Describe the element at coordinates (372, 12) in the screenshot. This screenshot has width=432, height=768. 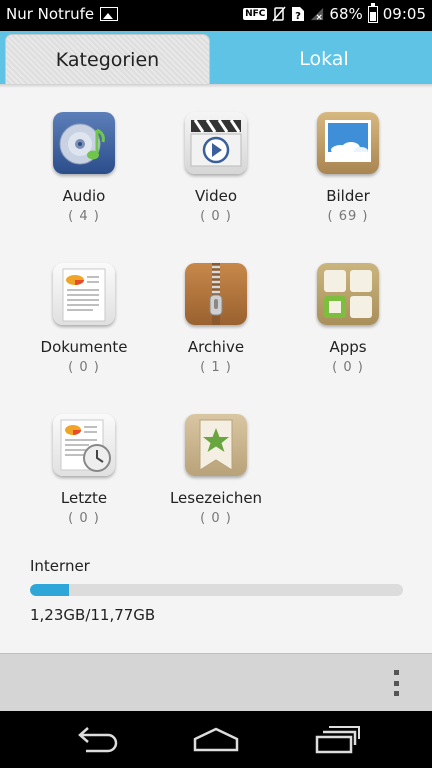
I see `battery-icon` at that location.